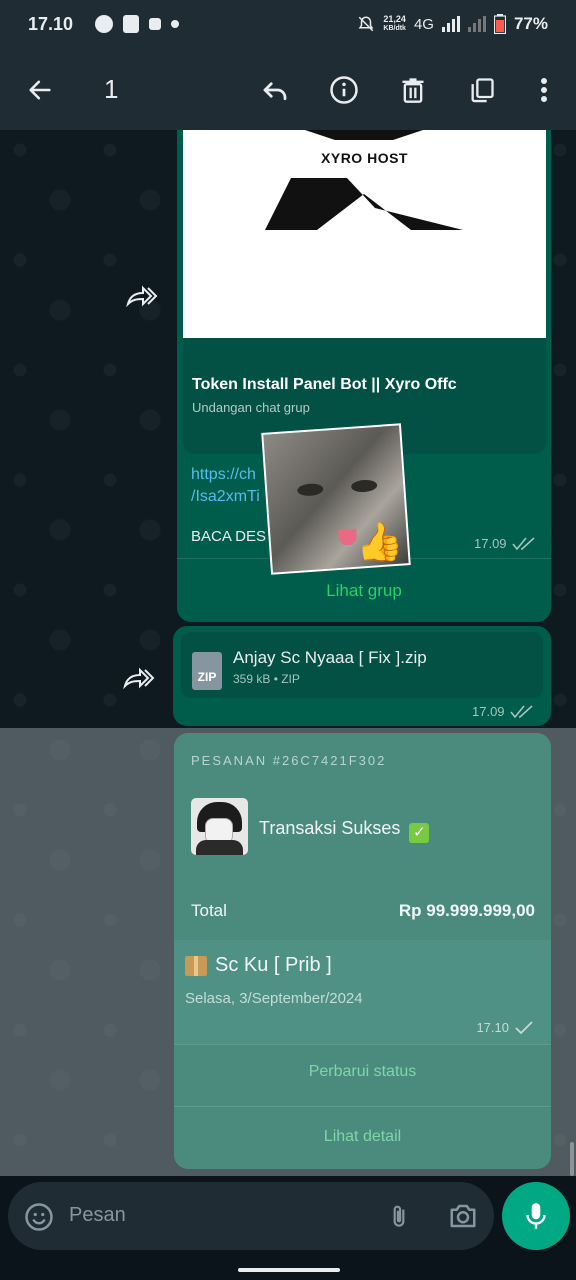  Describe the element at coordinates (492, 1027) in the screenshot. I see `message-time: 17.10` at that location.